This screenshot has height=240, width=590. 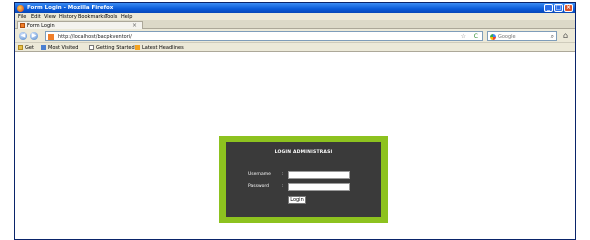 I want to click on login-title: LOGIN ADMINISTRASI, so click(x=303, y=152).